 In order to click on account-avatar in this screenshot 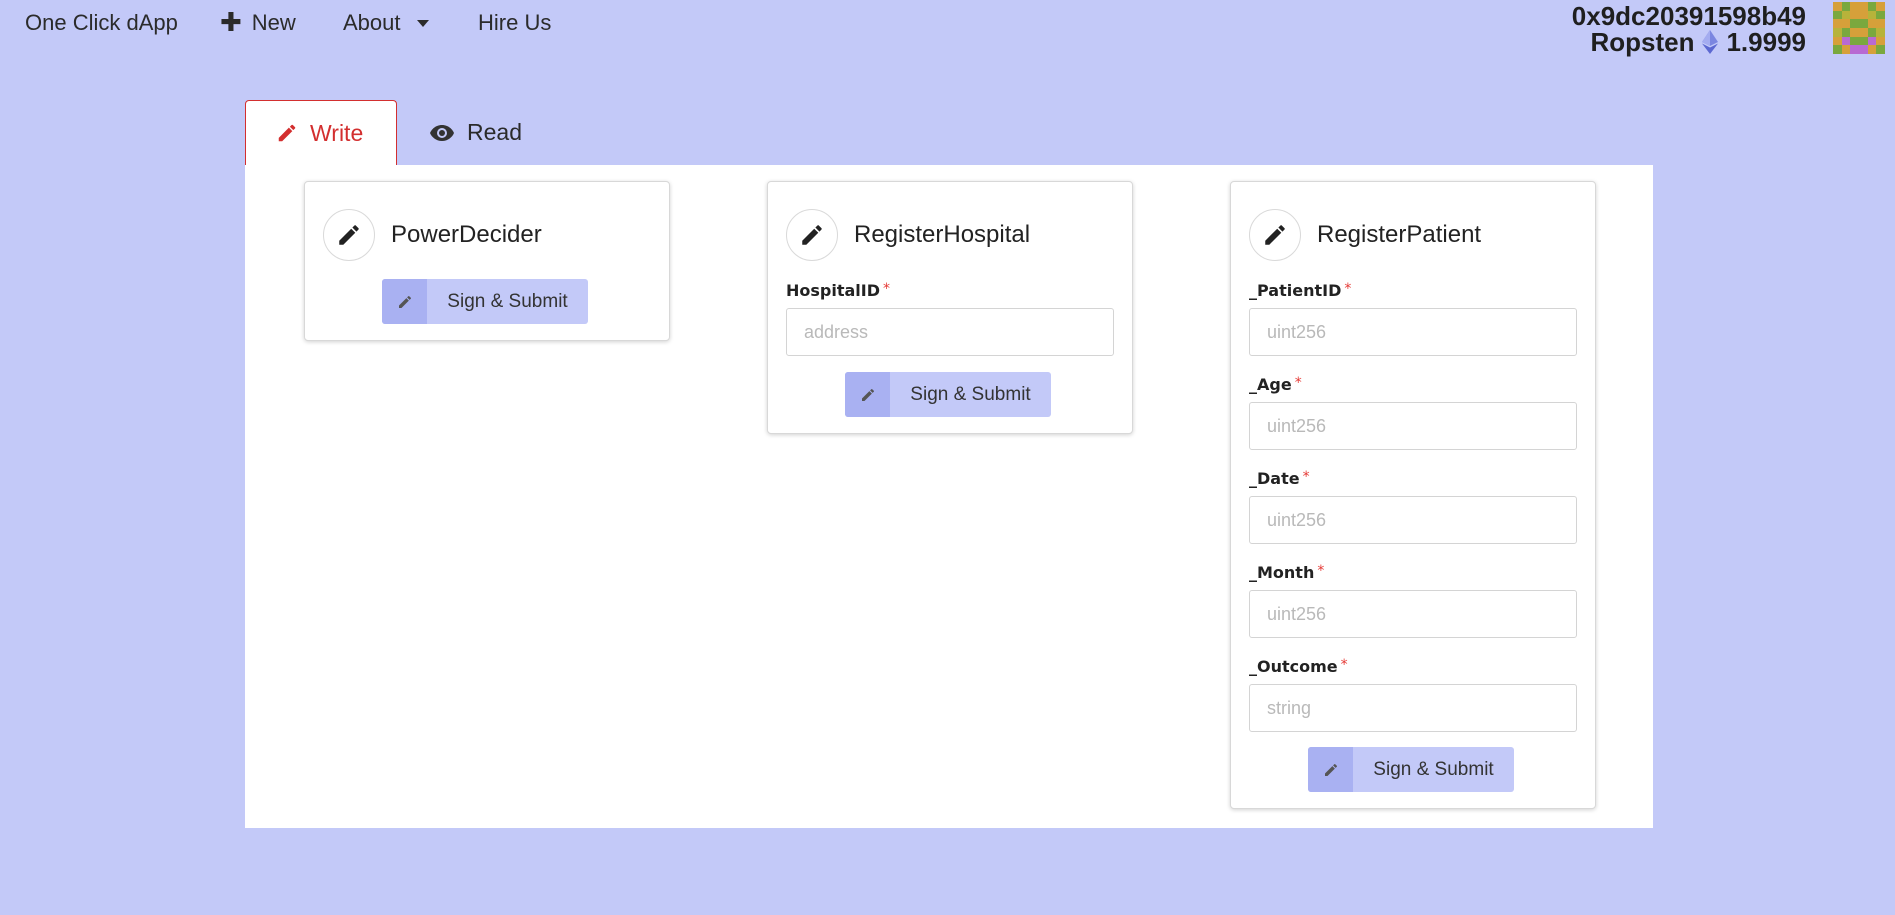, I will do `click(1859, 28)`.